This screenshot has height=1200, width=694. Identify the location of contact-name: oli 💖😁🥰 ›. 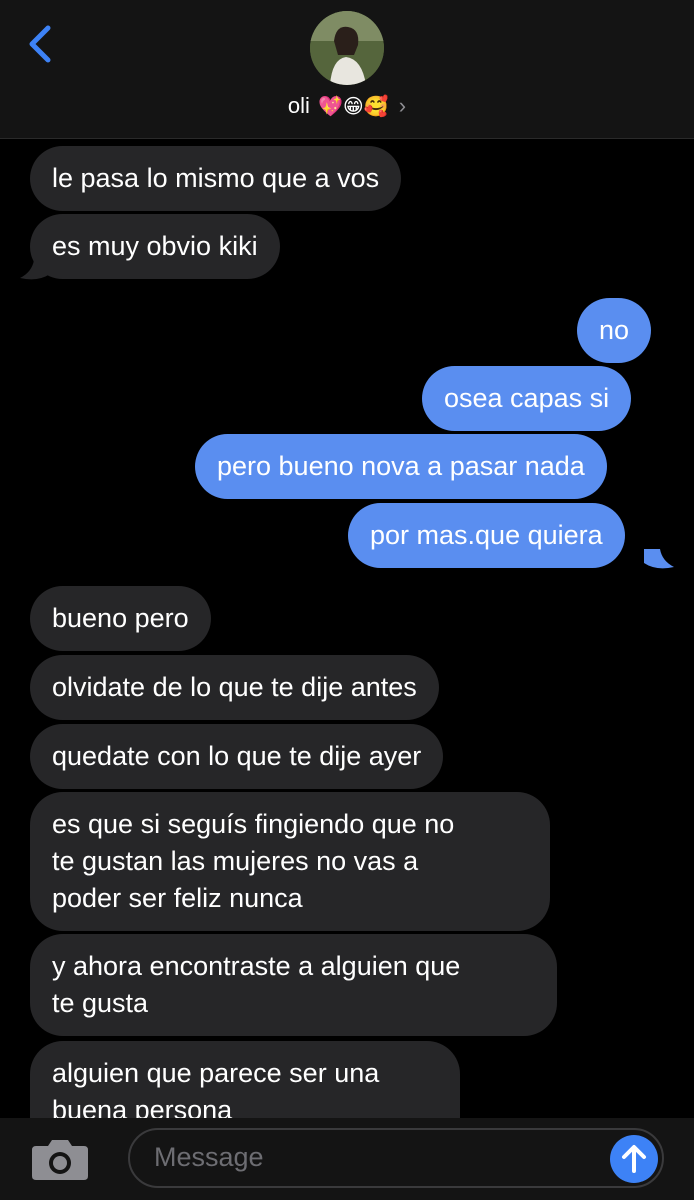
(347, 106).